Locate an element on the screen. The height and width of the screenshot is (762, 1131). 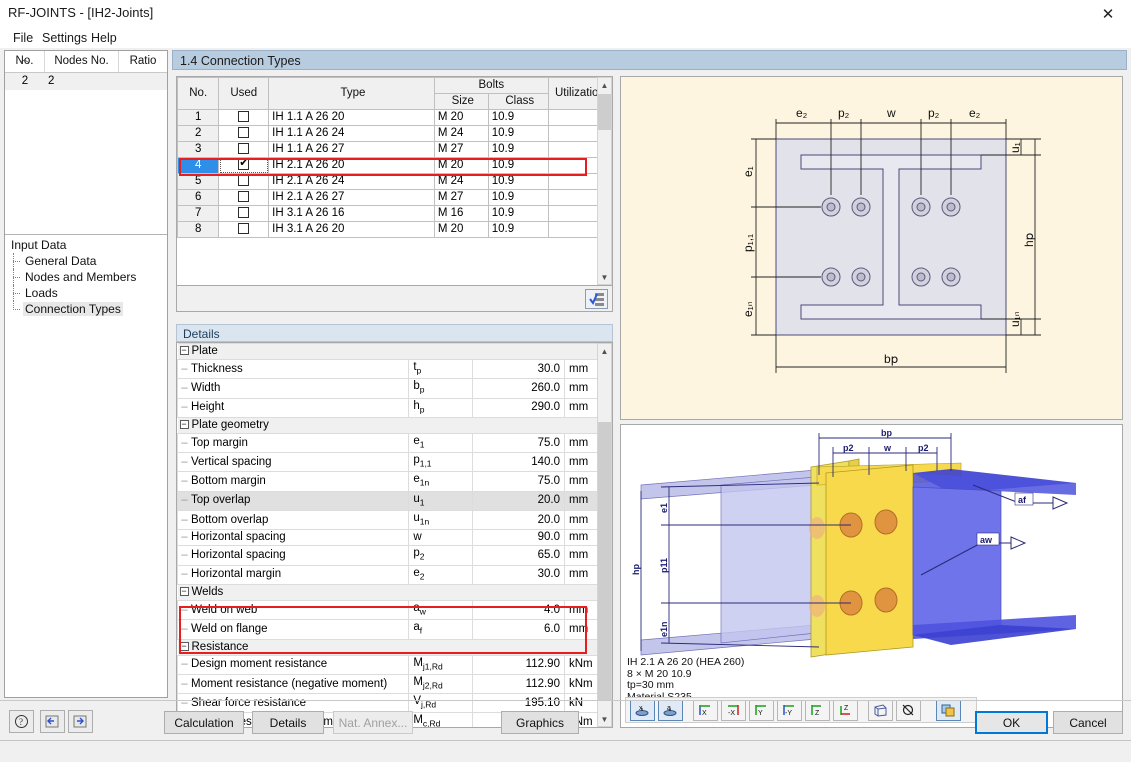
details-row: – Horizontal spacing p2 65.0 mm is located at coordinates (394, 555).